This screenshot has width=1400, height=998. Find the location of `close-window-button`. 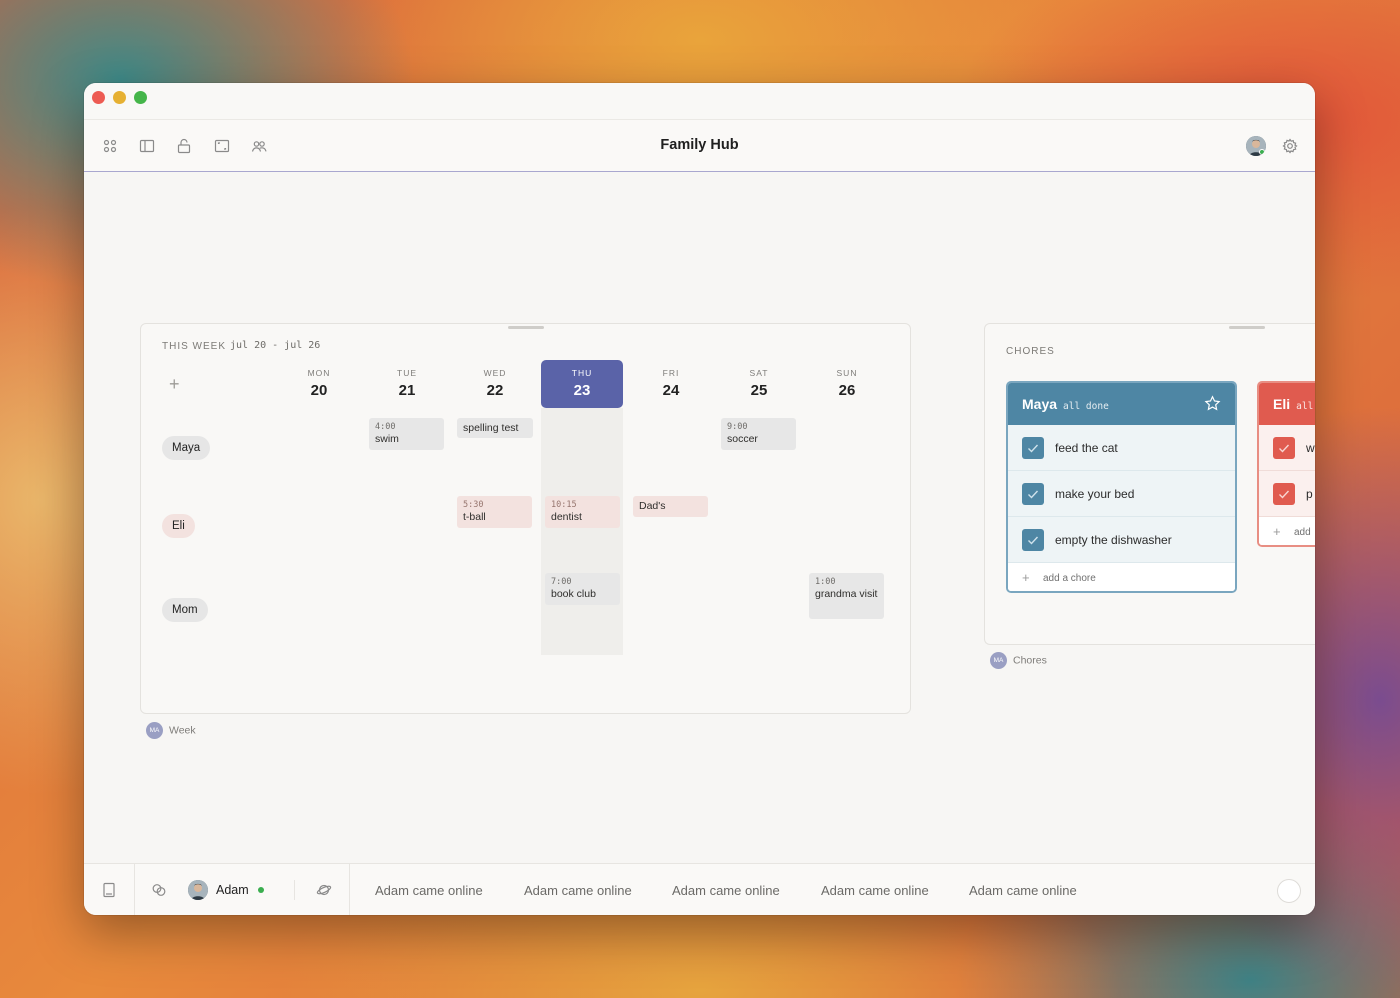

close-window-button is located at coordinates (98, 97).